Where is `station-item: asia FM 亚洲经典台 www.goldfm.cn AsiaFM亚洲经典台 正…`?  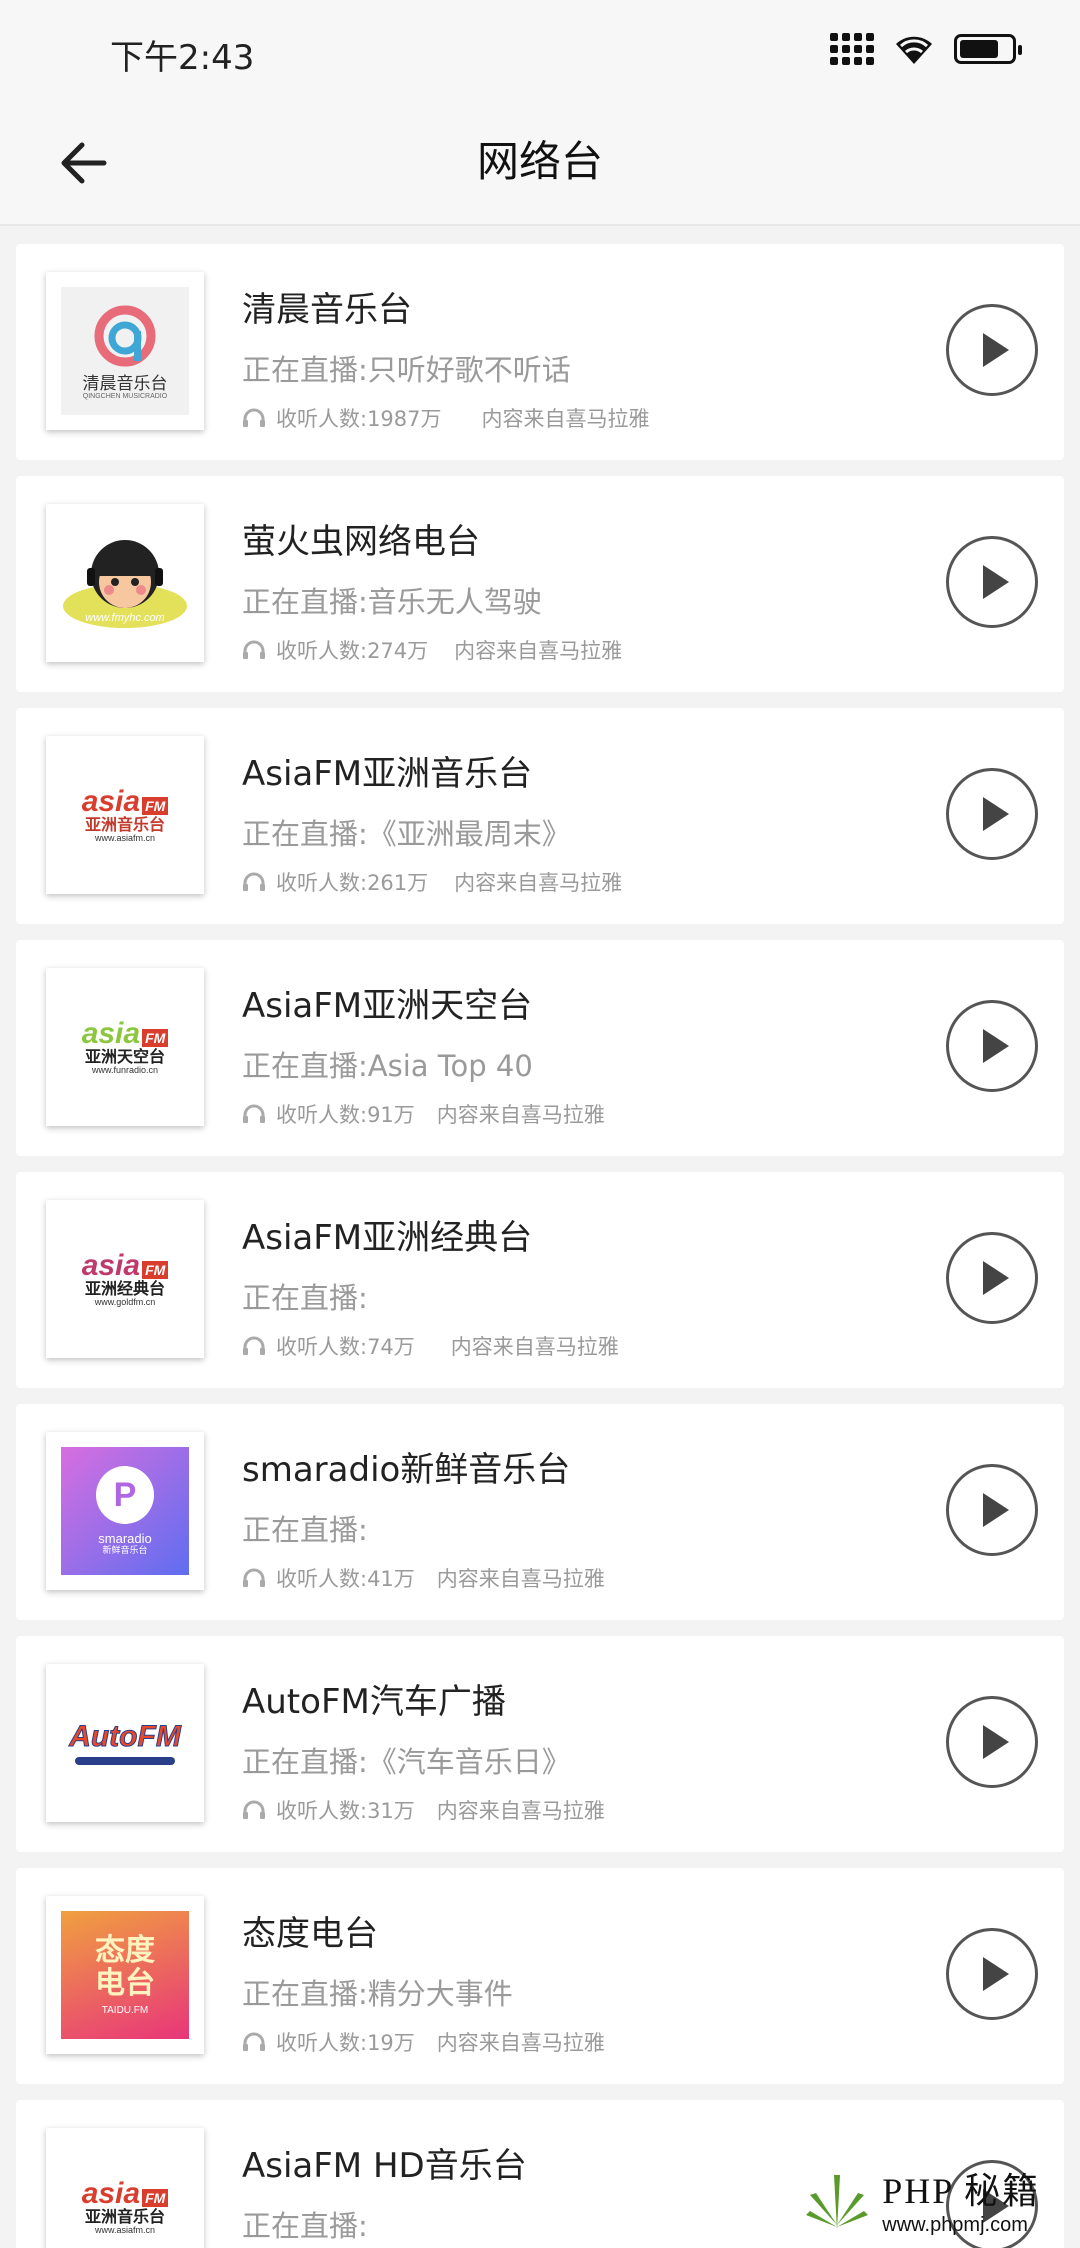 station-item: asia FM 亚洲经典台 www.goldfm.cn AsiaFM亚洲经典台 正… is located at coordinates (540, 1280).